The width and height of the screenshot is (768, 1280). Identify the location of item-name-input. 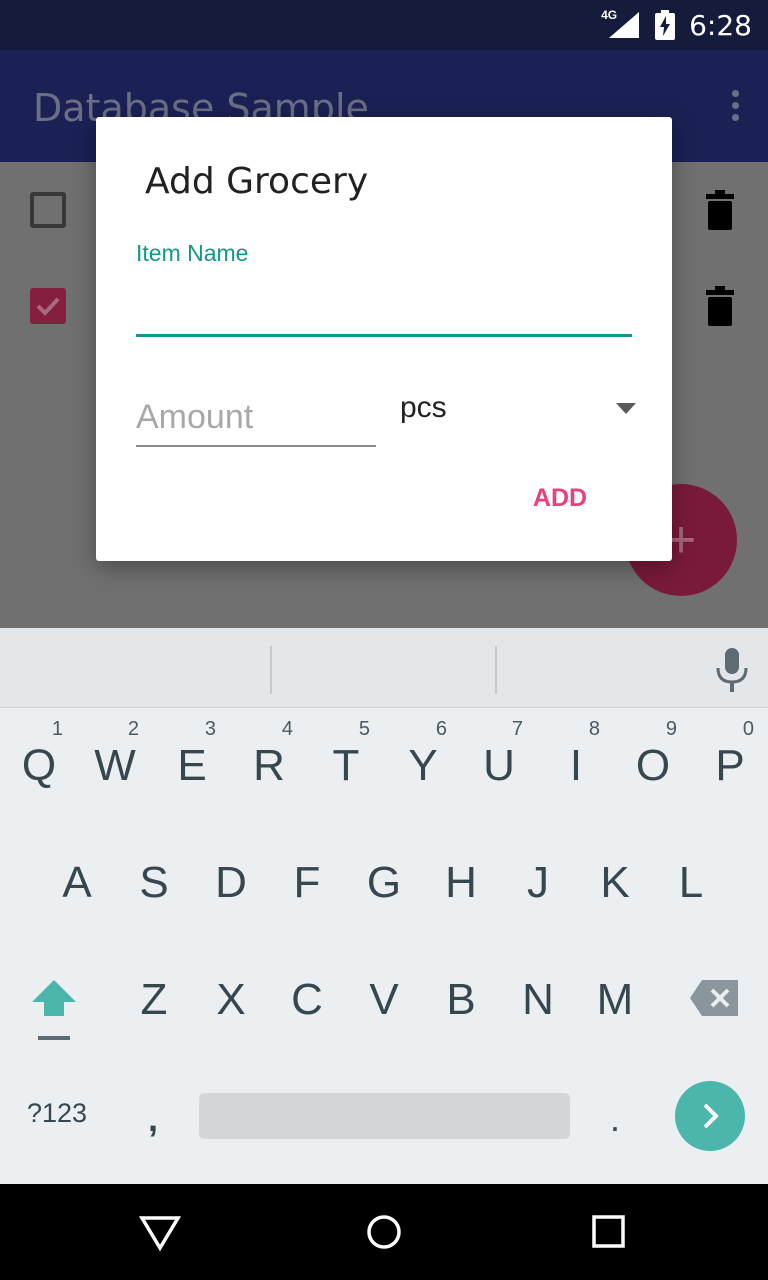
(384, 311).